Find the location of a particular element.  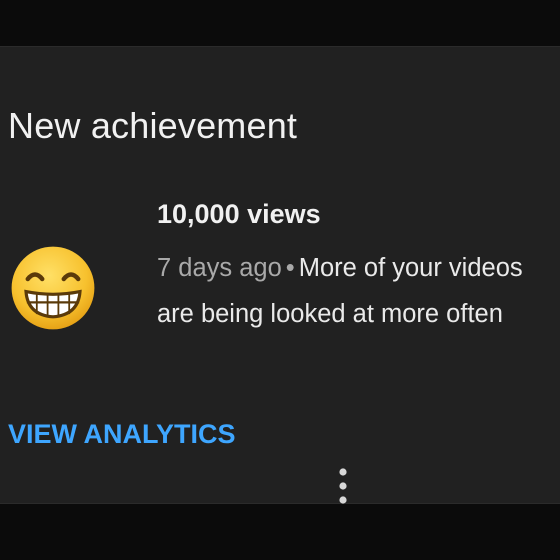

three-dot-vertical-icon is located at coordinates (343, 486).